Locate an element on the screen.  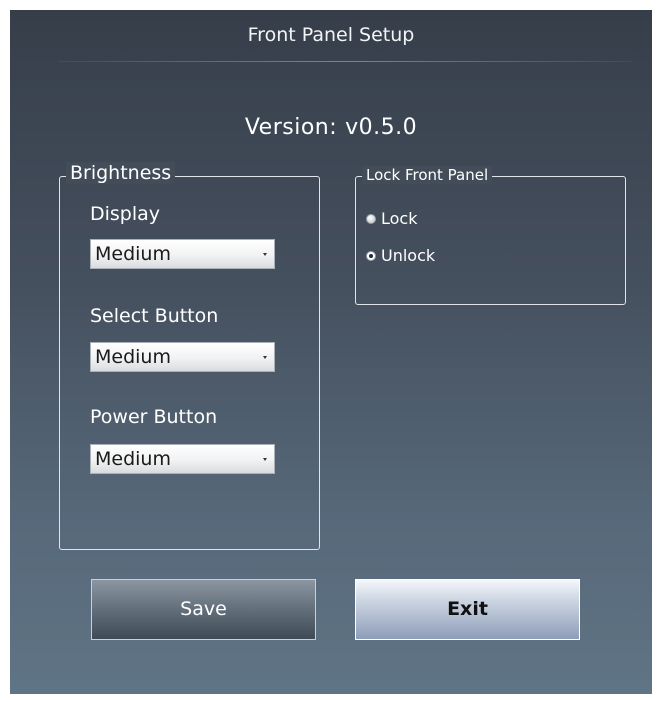
lock-radio-option: Lock is located at coordinates (391, 218).